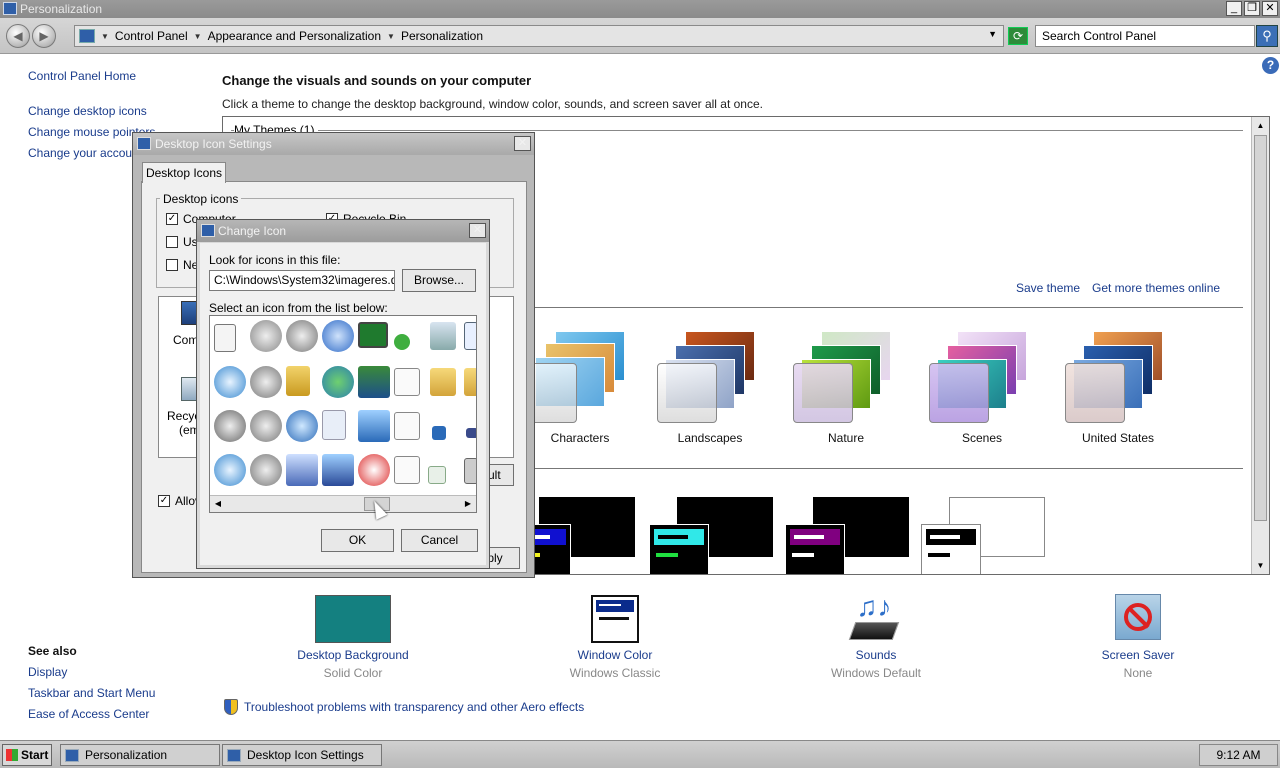 Image resolution: width=1280 pixels, height=768 pixels. Describe the element at coordinates (87, 111) in the screenshot. I see `change-desktop-icons-link: Change desktop icons` at that location.